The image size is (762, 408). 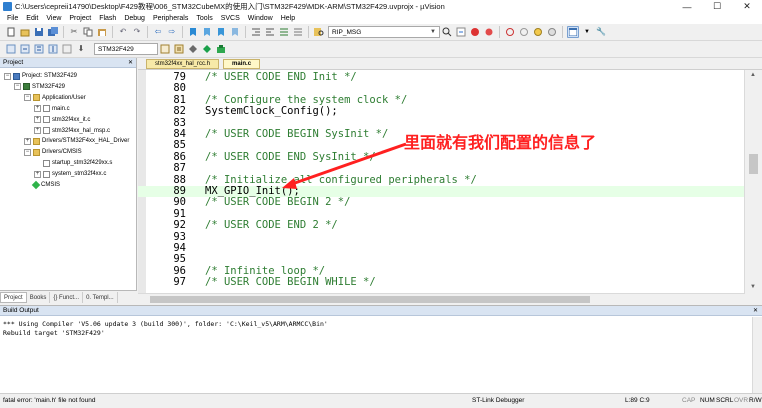 What do you see at coordinates (441, 77) in the screenshot?
I see `code-line: 79/* USER CODE END Init */` at bounding box center [441, 77].